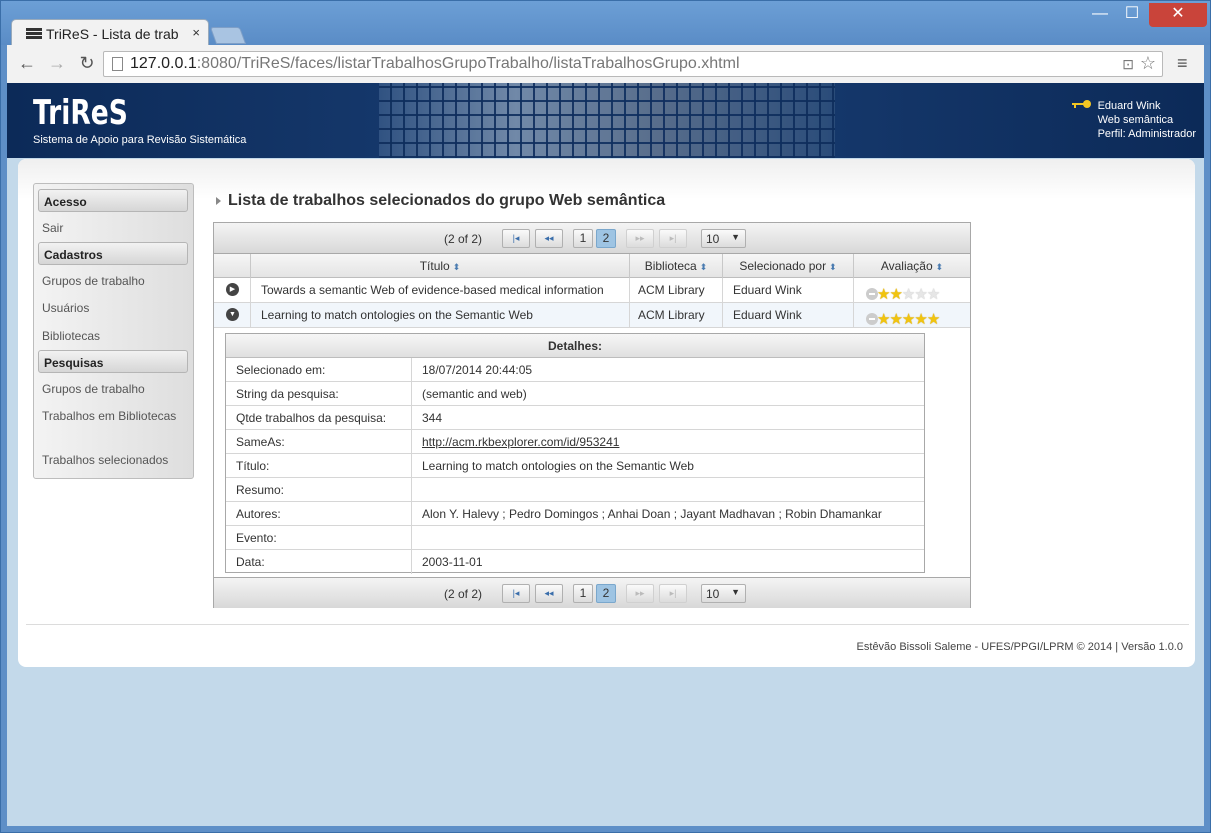 The image size is (1211, 833). What do you see at coordinates (228, 35) in the screenshot?
I see `new-tab-button` at bounding box center [228, 35].